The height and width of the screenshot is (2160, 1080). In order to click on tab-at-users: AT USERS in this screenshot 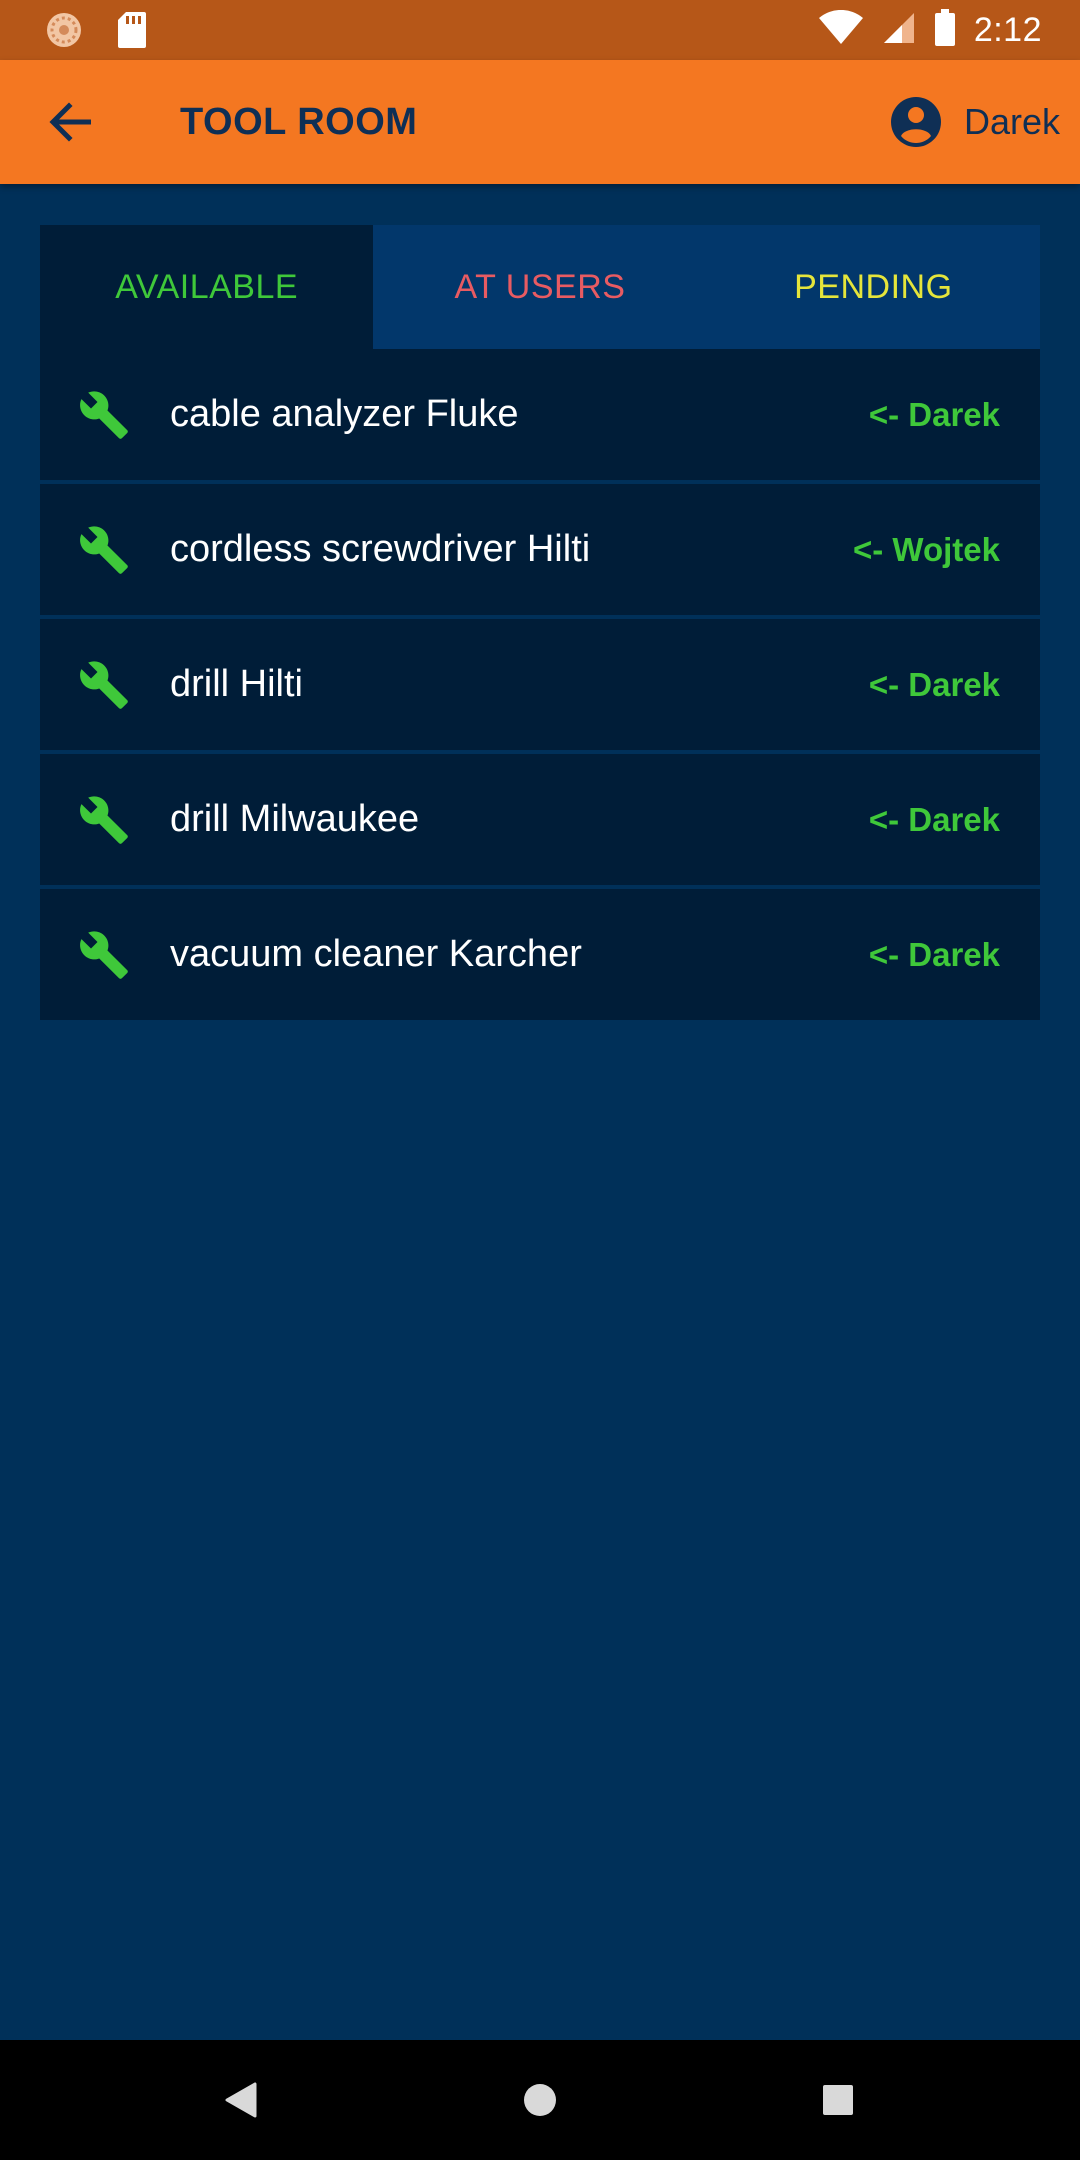, I will do `click(539, 287)`.